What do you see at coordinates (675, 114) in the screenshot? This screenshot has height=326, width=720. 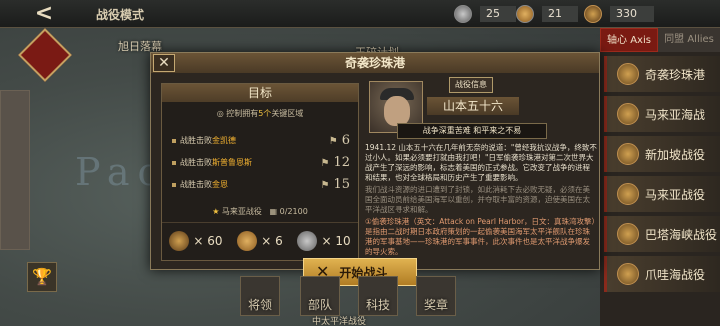 I see `battle-name: 马来亚海战` at bounding box center [675, 114].